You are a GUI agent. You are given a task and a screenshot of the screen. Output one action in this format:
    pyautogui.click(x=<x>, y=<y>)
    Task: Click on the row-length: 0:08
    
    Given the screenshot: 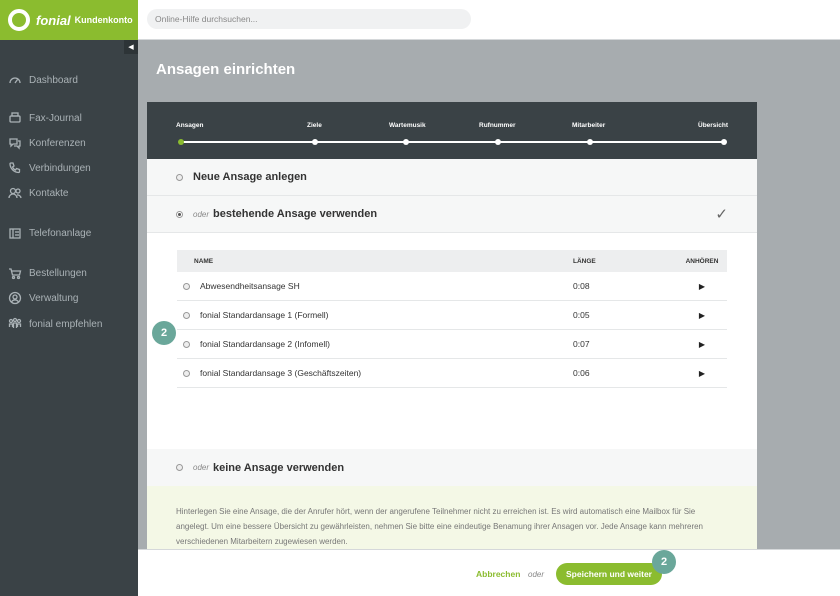 What is the action you would take?
    pyautogui.click(x=581, y=286)
    